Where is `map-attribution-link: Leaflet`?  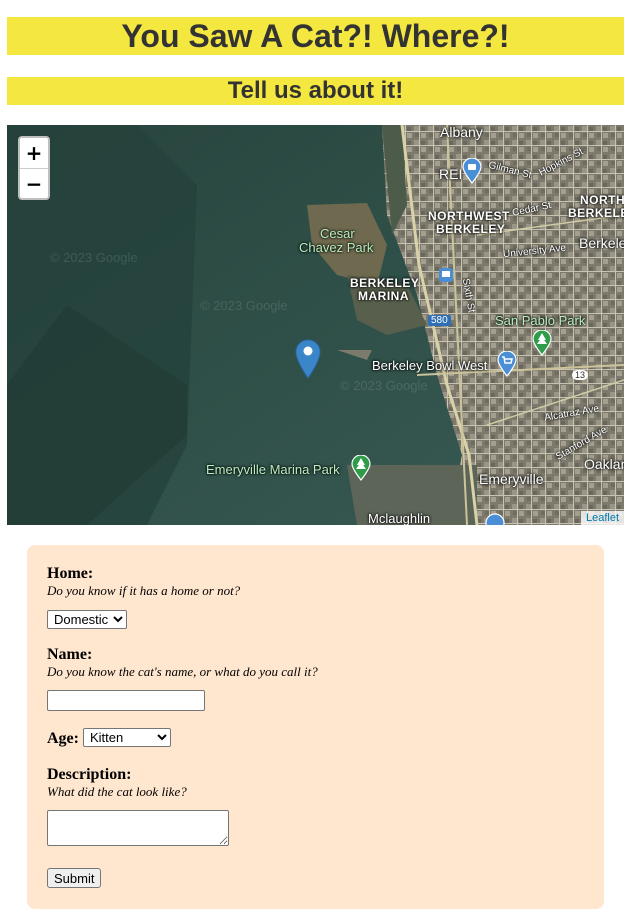
map-attribution-link: Leaflet is located at coordinates (602, 518).